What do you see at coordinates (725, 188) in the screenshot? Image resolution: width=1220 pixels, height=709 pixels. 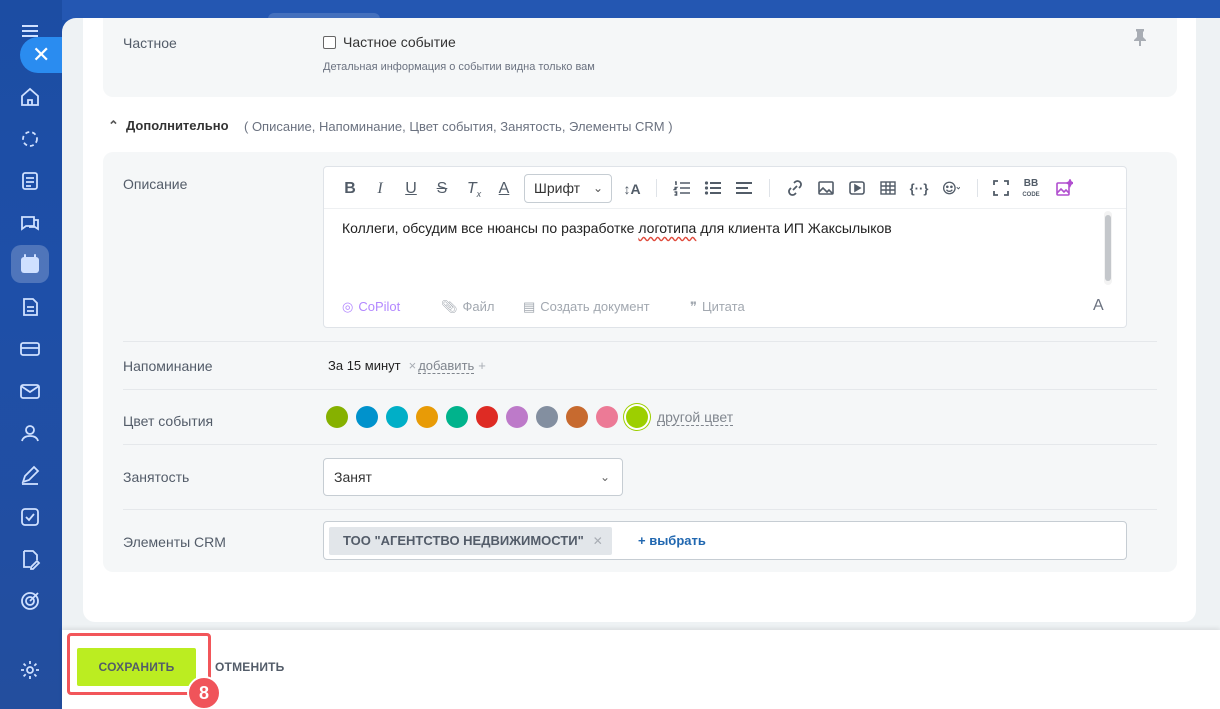 I see `editor-toolbar: B I U S Tx A Шрифт ⌄ ↕A {··} BB CODE` at bounding box center [725, 188].